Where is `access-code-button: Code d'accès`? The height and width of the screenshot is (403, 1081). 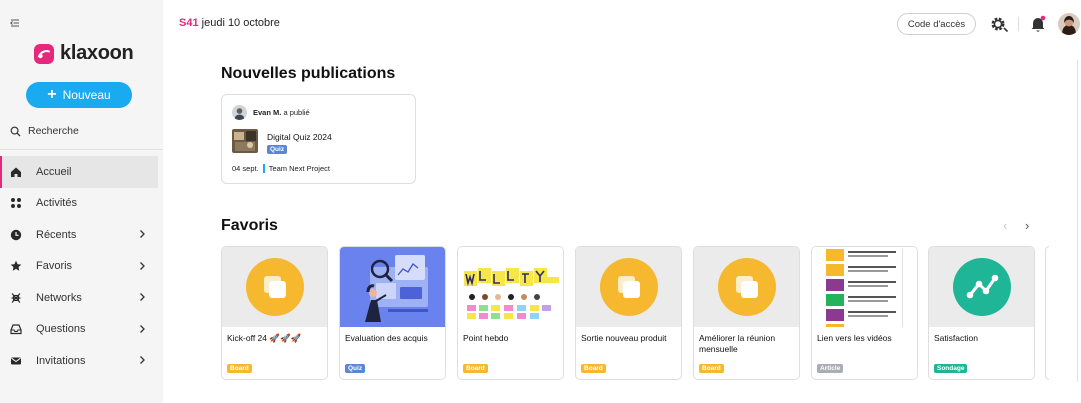 access-code-button: Code d'accès is located at coordinates (936, 24).